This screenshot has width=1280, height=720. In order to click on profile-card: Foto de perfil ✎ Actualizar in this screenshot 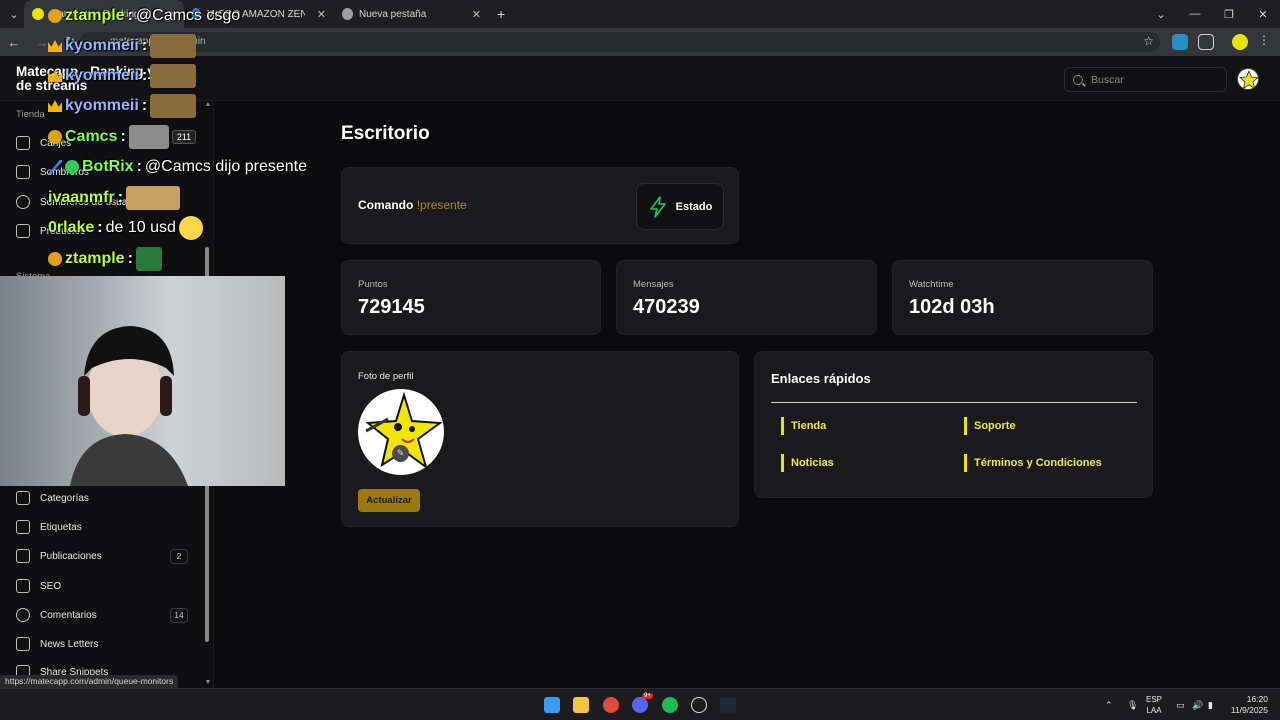, I will do `click(540, 439)`.